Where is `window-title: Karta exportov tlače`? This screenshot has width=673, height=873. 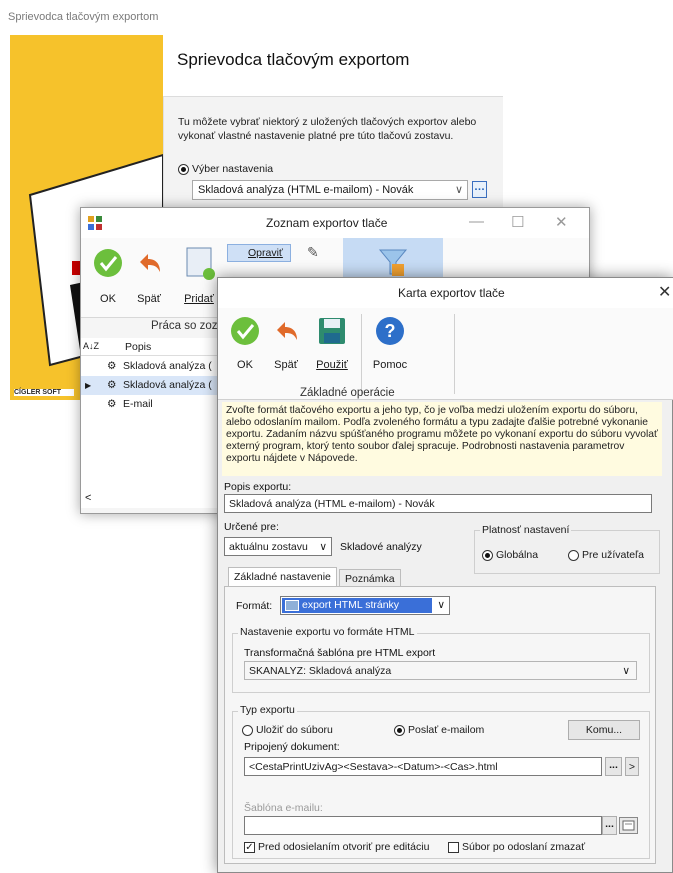 window-title: Karta exportov tlače is located at coordinates (451, 293).